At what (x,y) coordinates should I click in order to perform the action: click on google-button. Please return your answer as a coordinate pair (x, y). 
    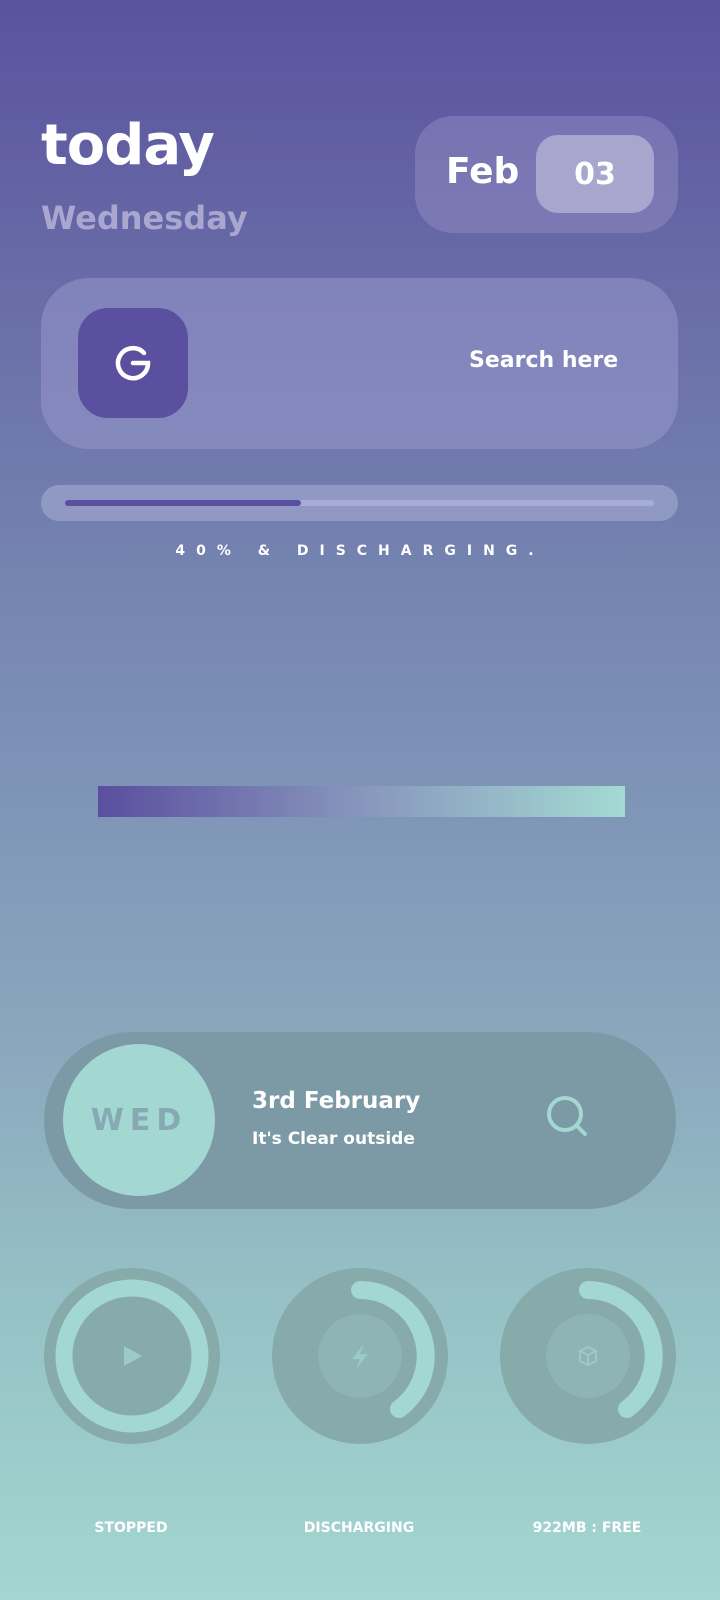
    Looking at the image, I should click on (133, 363).